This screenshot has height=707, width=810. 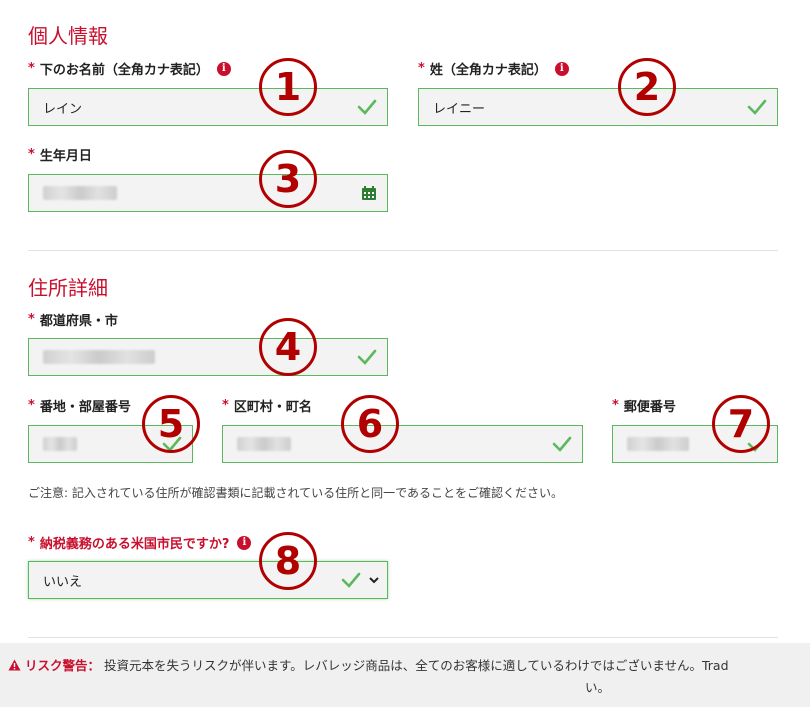 What do you see at coordinates (63, 109) in the screenshot?
I see `first-name-value: レイン` at bounding box center [63, 109].